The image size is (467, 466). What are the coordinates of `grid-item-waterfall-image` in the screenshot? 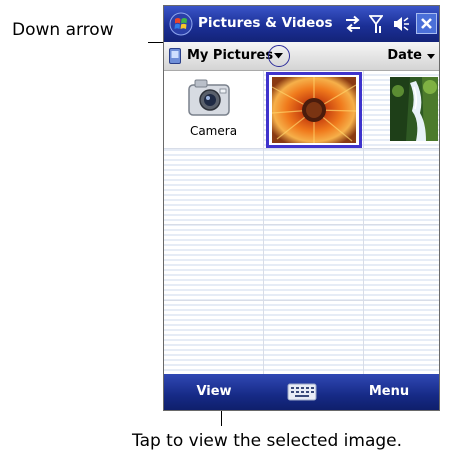 It's located at (401, 110).